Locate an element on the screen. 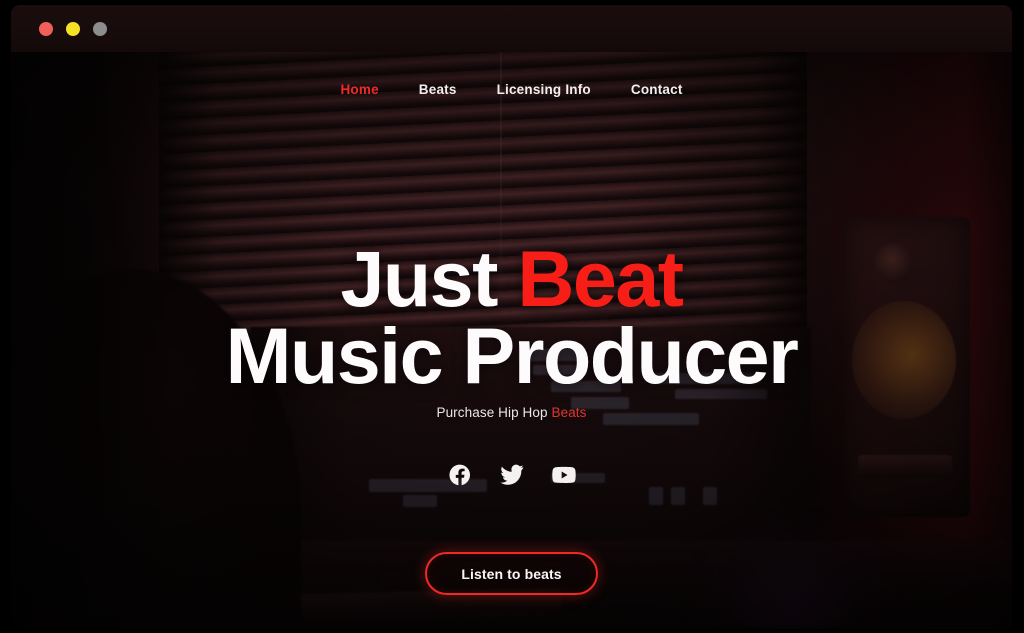 This screenshot has width=1024, height=633. window-controls is located at coordinates (73, 29).